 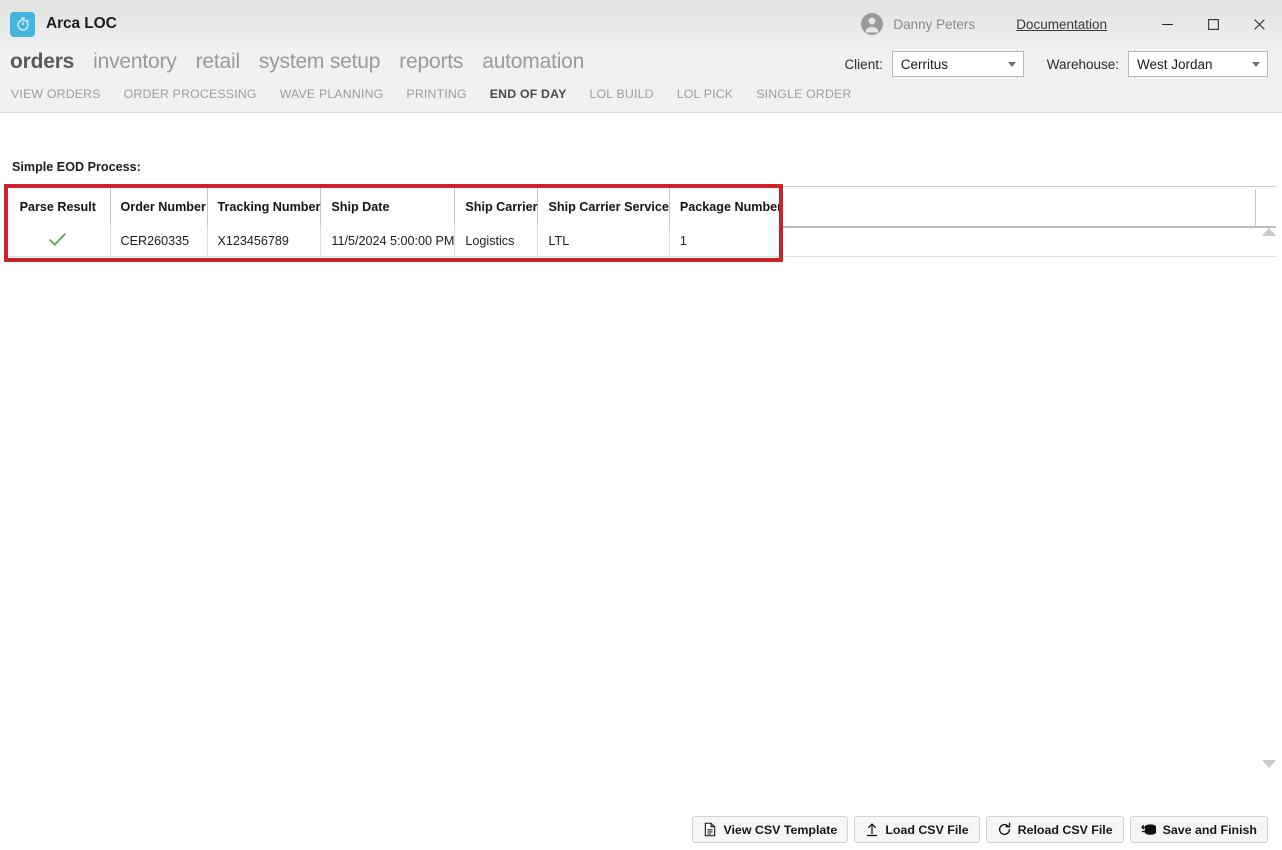 I want to click on nav-system-setup: system setup, so click(x=320, y=62).